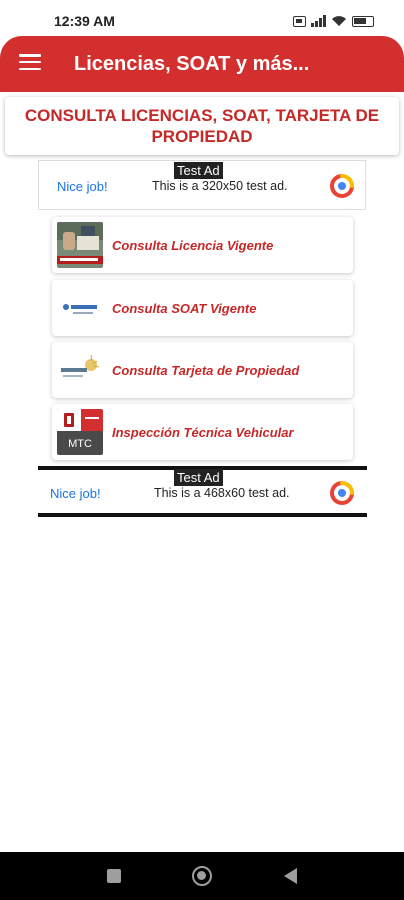 This screenshot has width=404, height=900. What do you see at coordinates (80, 432) in the screenshot?
I see `mtc-peru-logo: MTC` at bounding box center [80, 432].